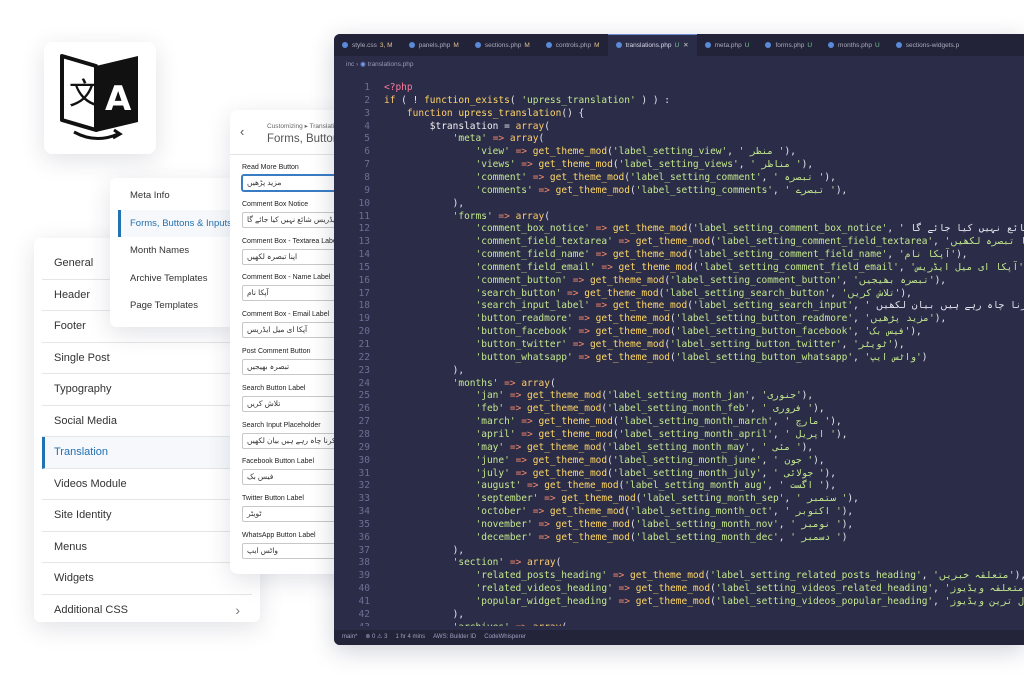 The width and height of the screenshot is (1024, 683). Describe the element at coordinates (164, 305) in the screenshot. I see `submenu-item-label: Page Templates` at that location.